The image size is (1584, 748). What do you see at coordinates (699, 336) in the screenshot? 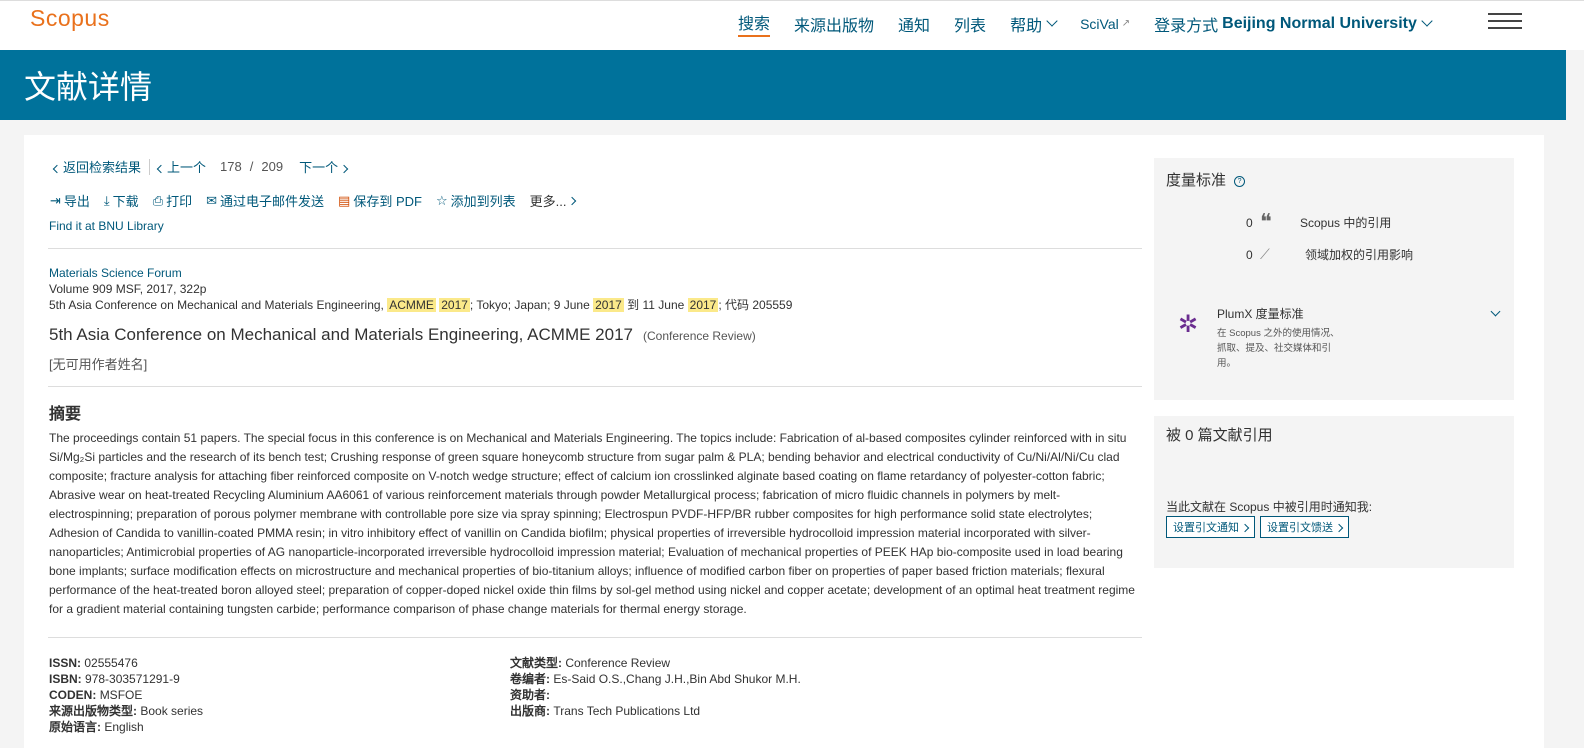
I see `document-type-tag: (Conference Review)` at bounding box center [699, 336].